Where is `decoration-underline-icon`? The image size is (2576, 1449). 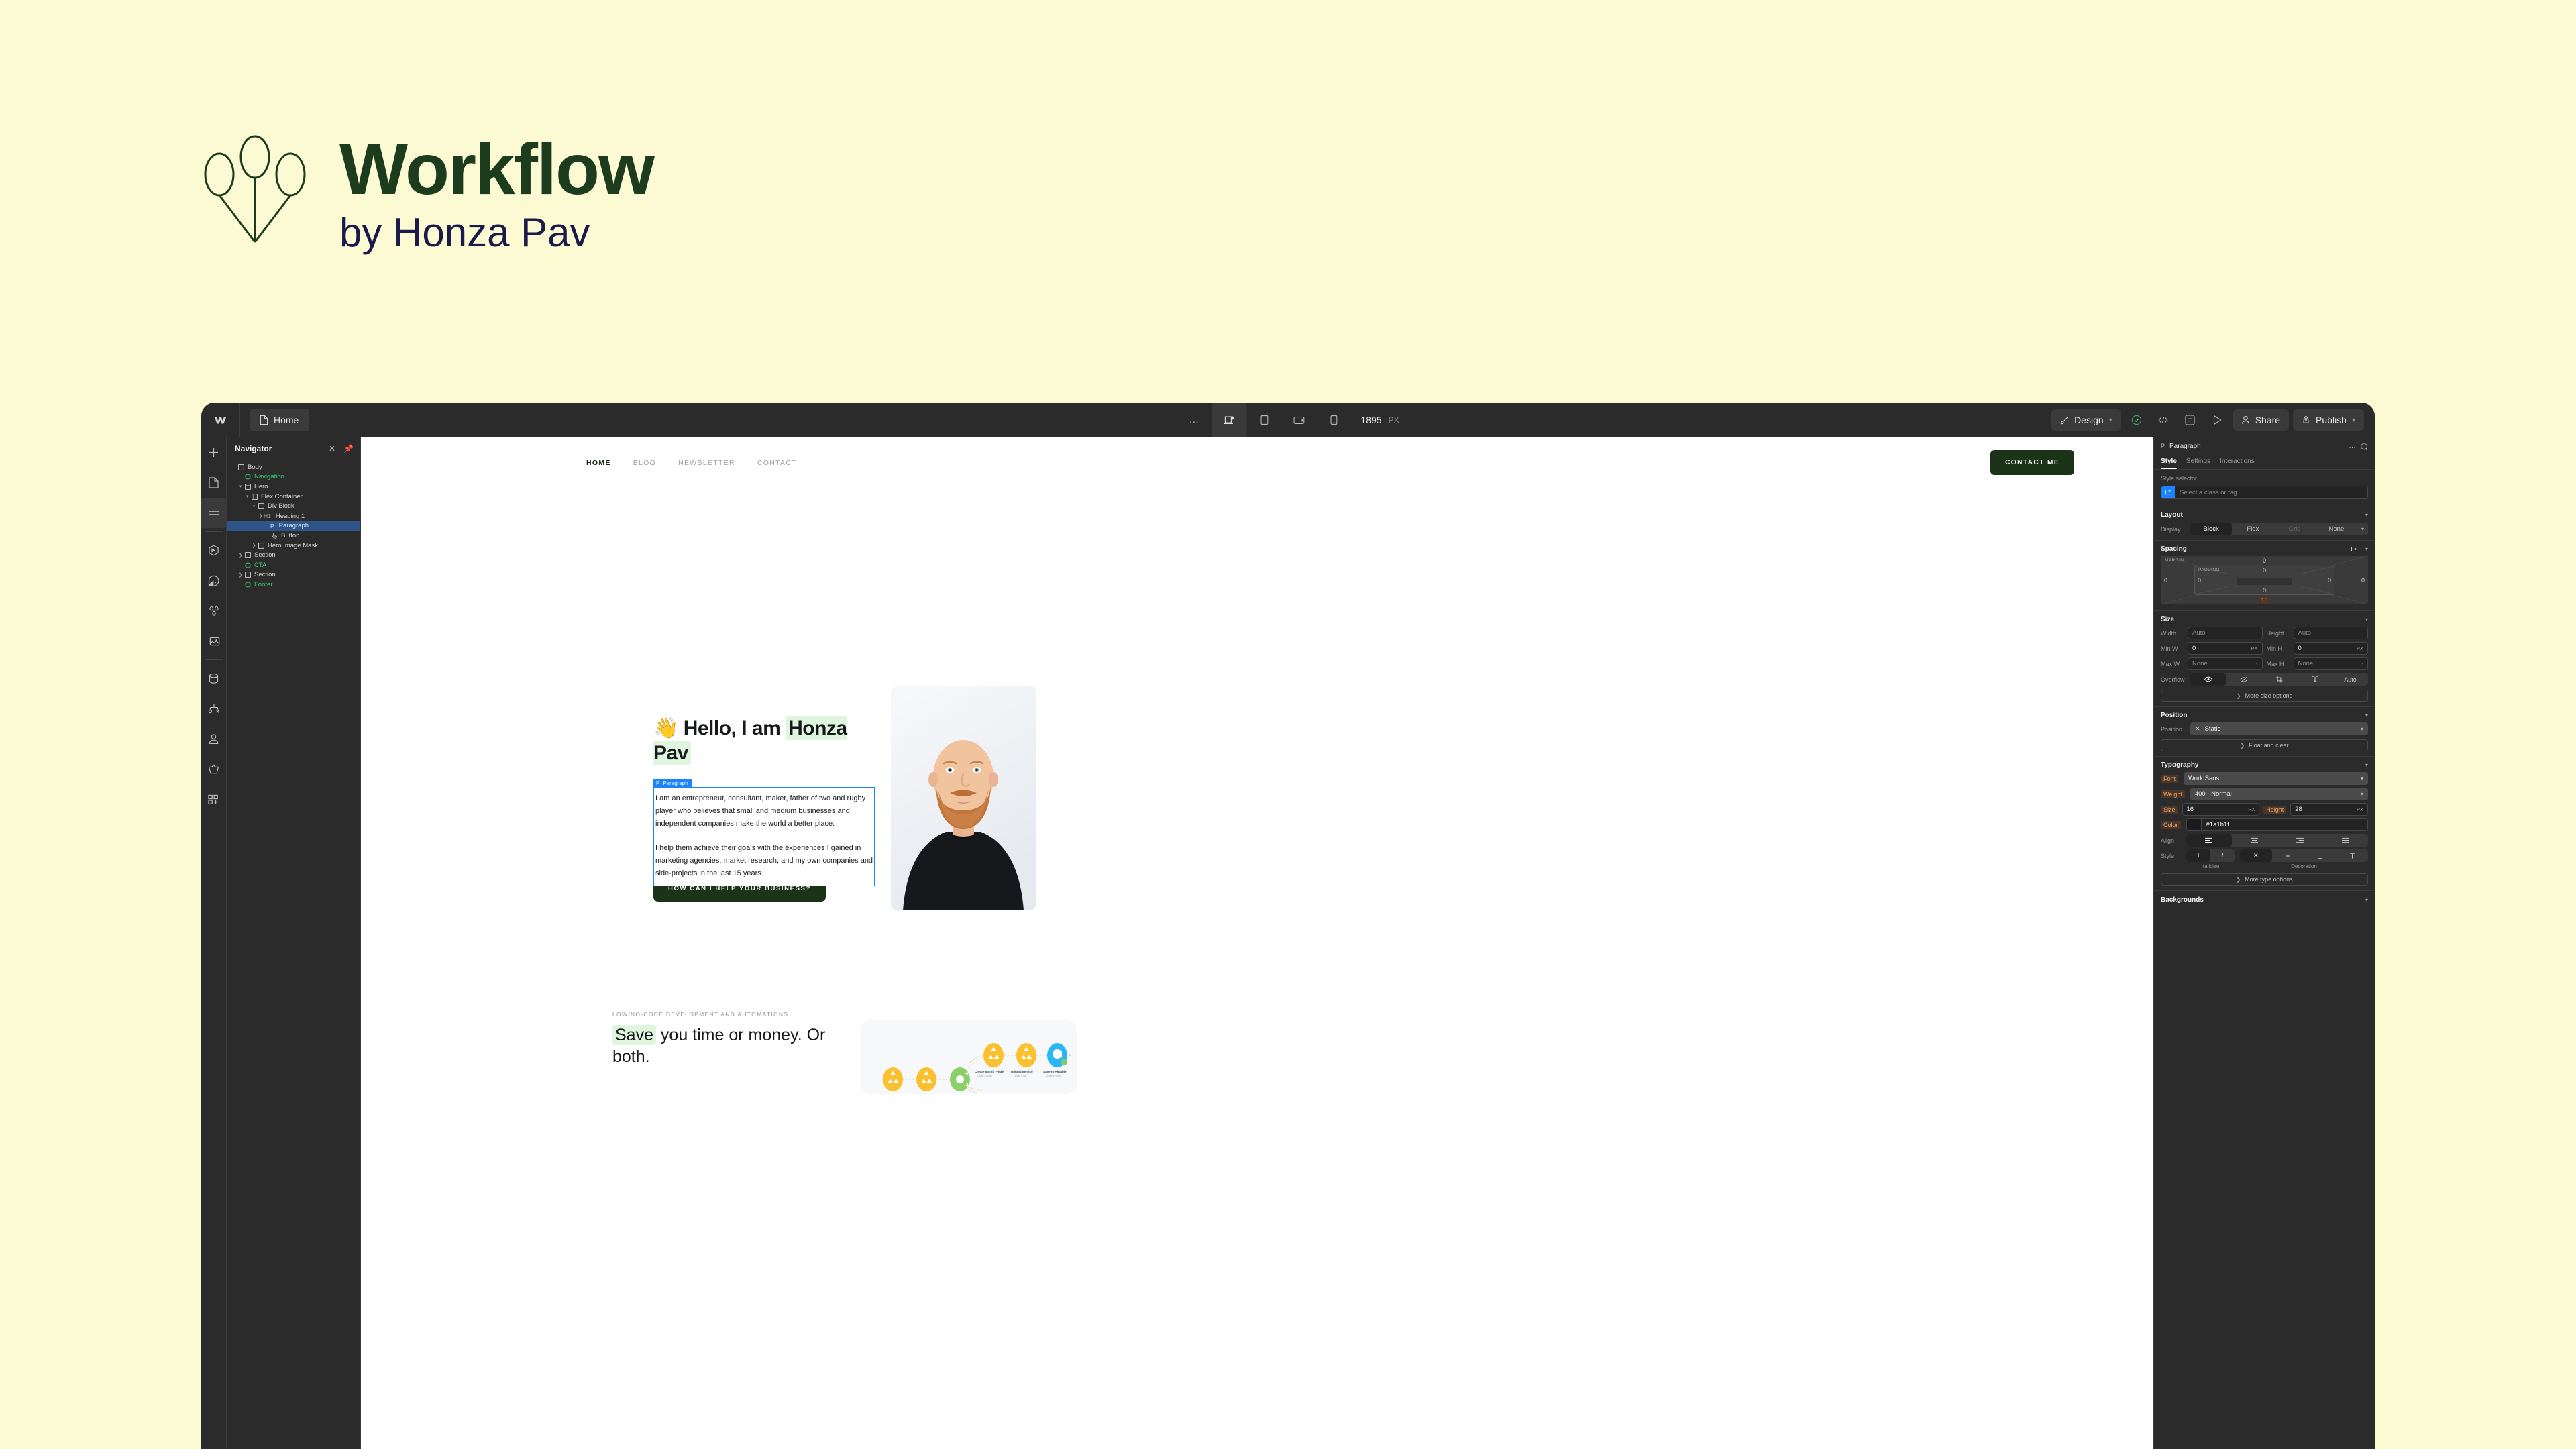
decoration-underline-icon is located at coordinates (2320, 855).